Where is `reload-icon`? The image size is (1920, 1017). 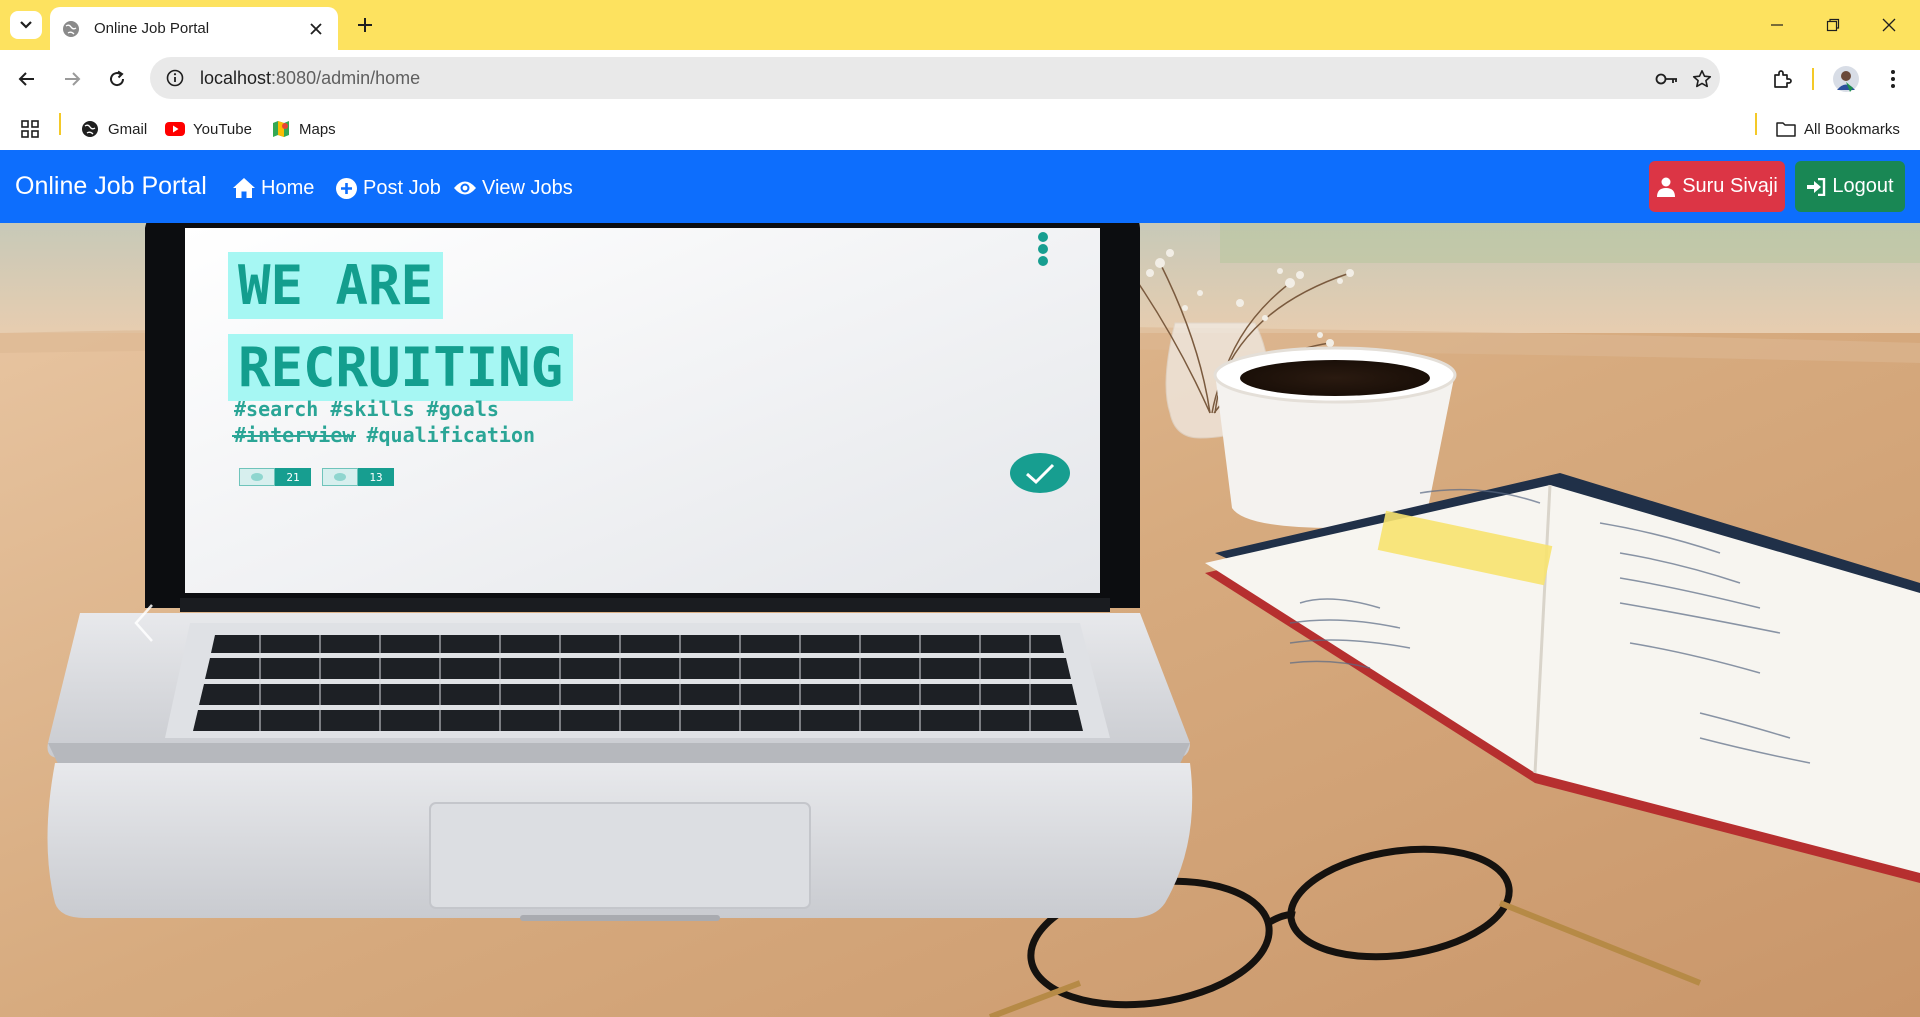 reload-icon is located at coordinates (117, 78).